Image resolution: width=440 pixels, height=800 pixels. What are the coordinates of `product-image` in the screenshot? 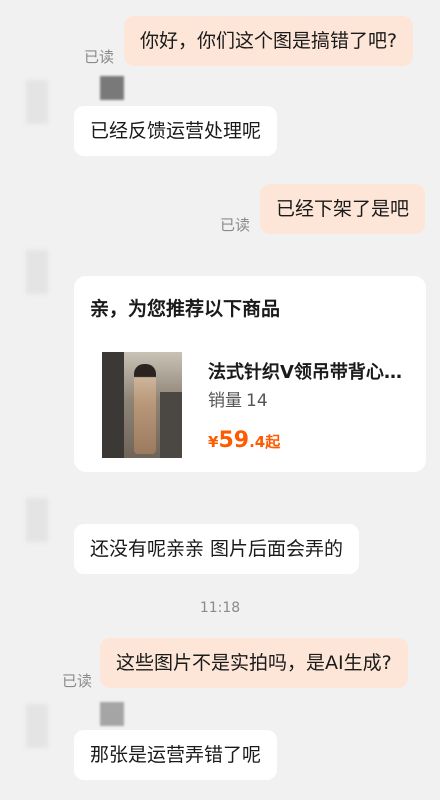 It's located at (142, 405).